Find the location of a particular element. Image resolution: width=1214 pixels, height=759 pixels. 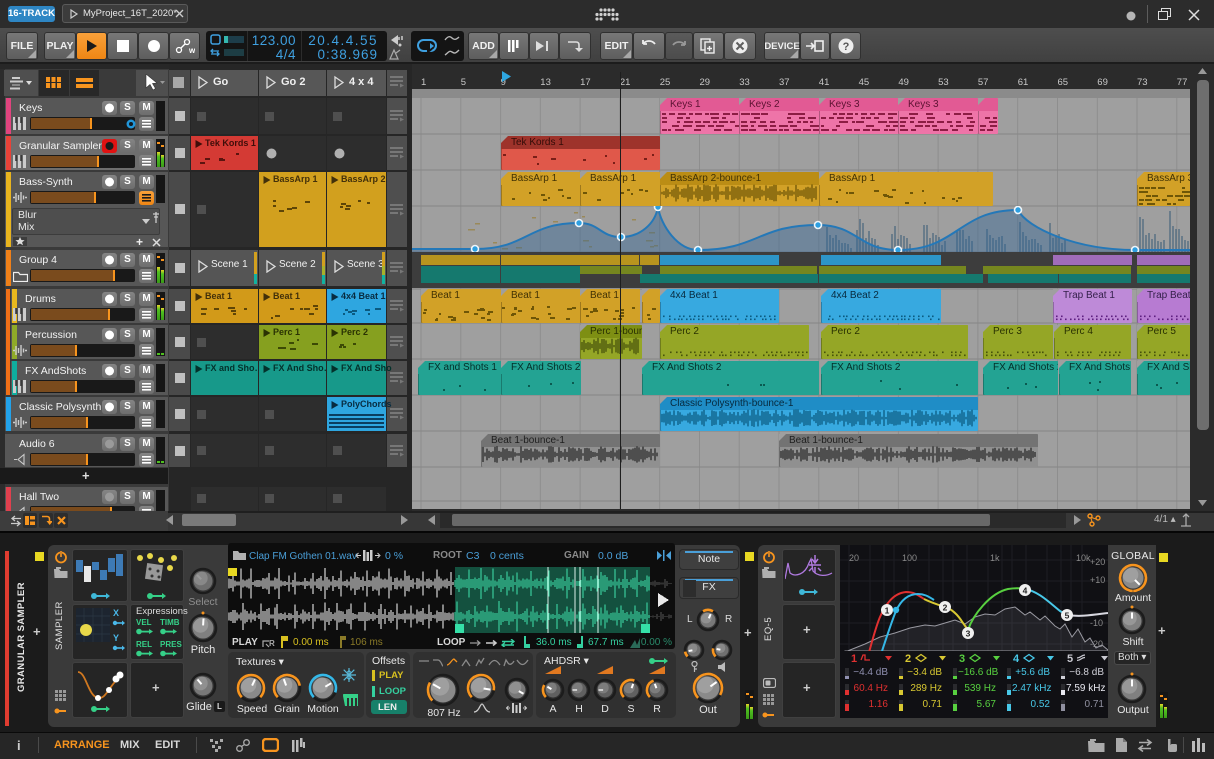

svg-text: 1k is located at coordinates (995, 558).